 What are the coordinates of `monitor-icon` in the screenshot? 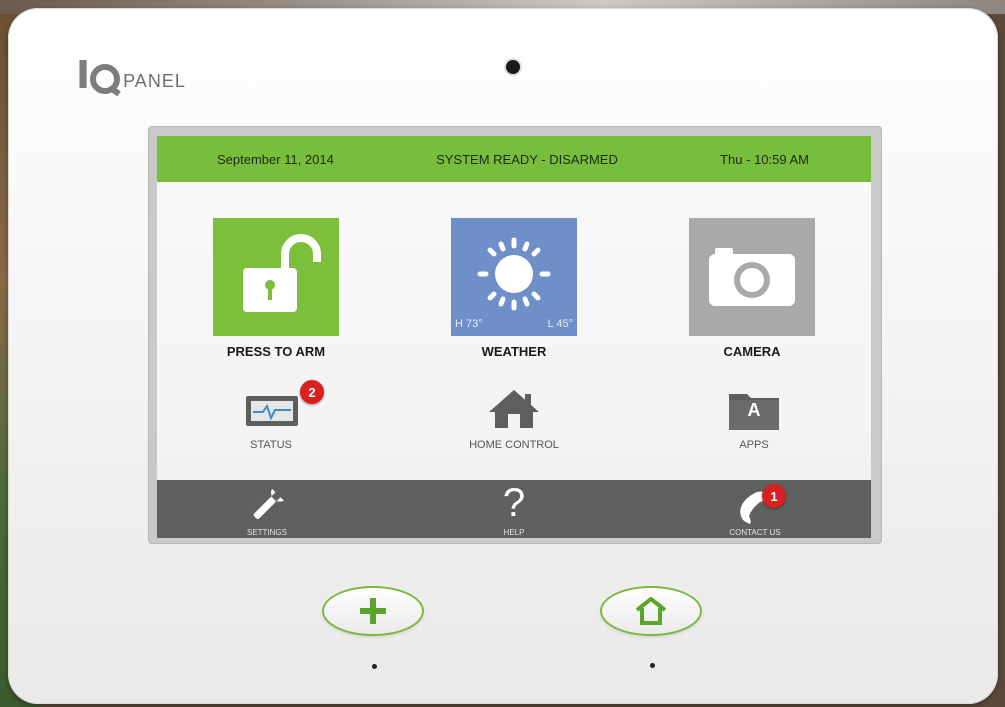 It's located at (272, 411).